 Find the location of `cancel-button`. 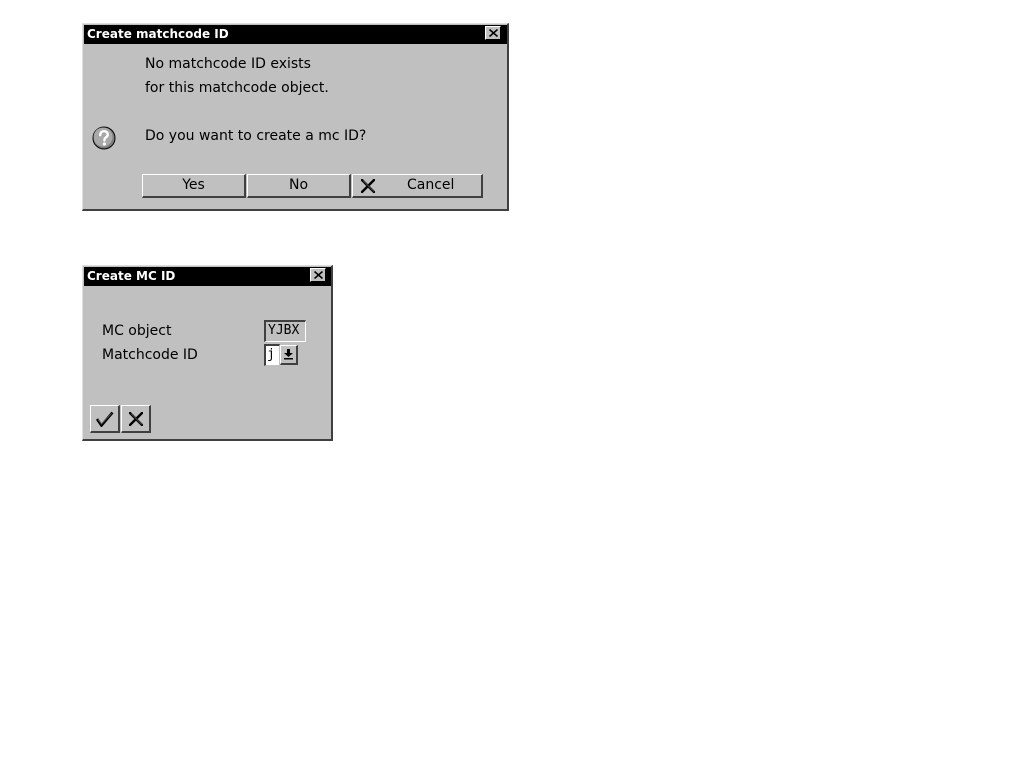

cancel-button is located at coordinates (136, 419).